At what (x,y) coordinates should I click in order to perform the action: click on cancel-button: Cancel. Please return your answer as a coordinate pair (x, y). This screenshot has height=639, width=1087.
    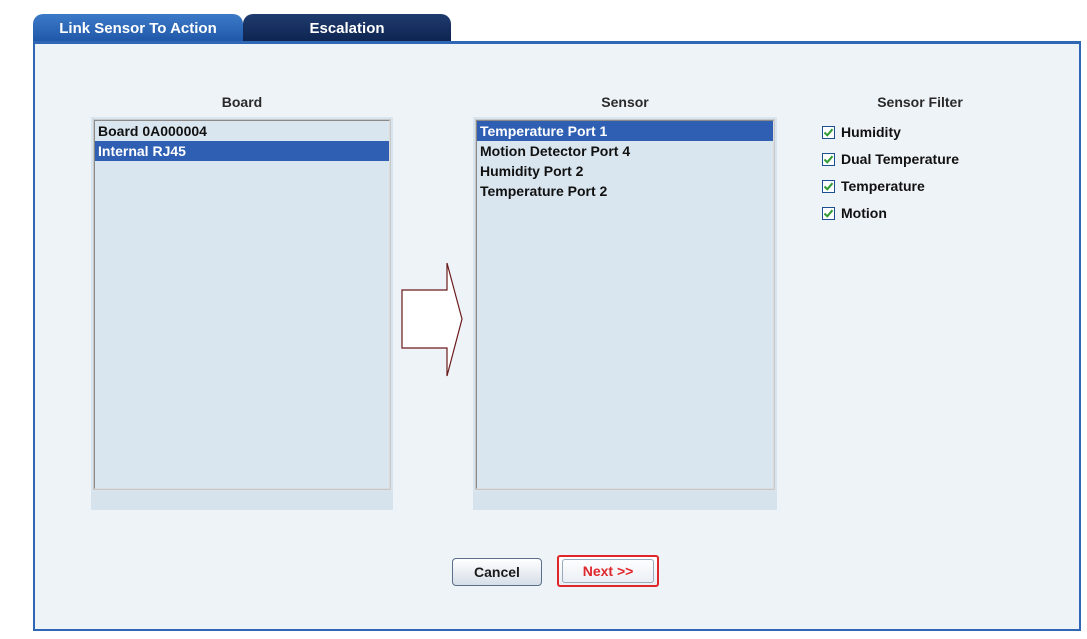
    Looking at the image, I should click on (497, 572).